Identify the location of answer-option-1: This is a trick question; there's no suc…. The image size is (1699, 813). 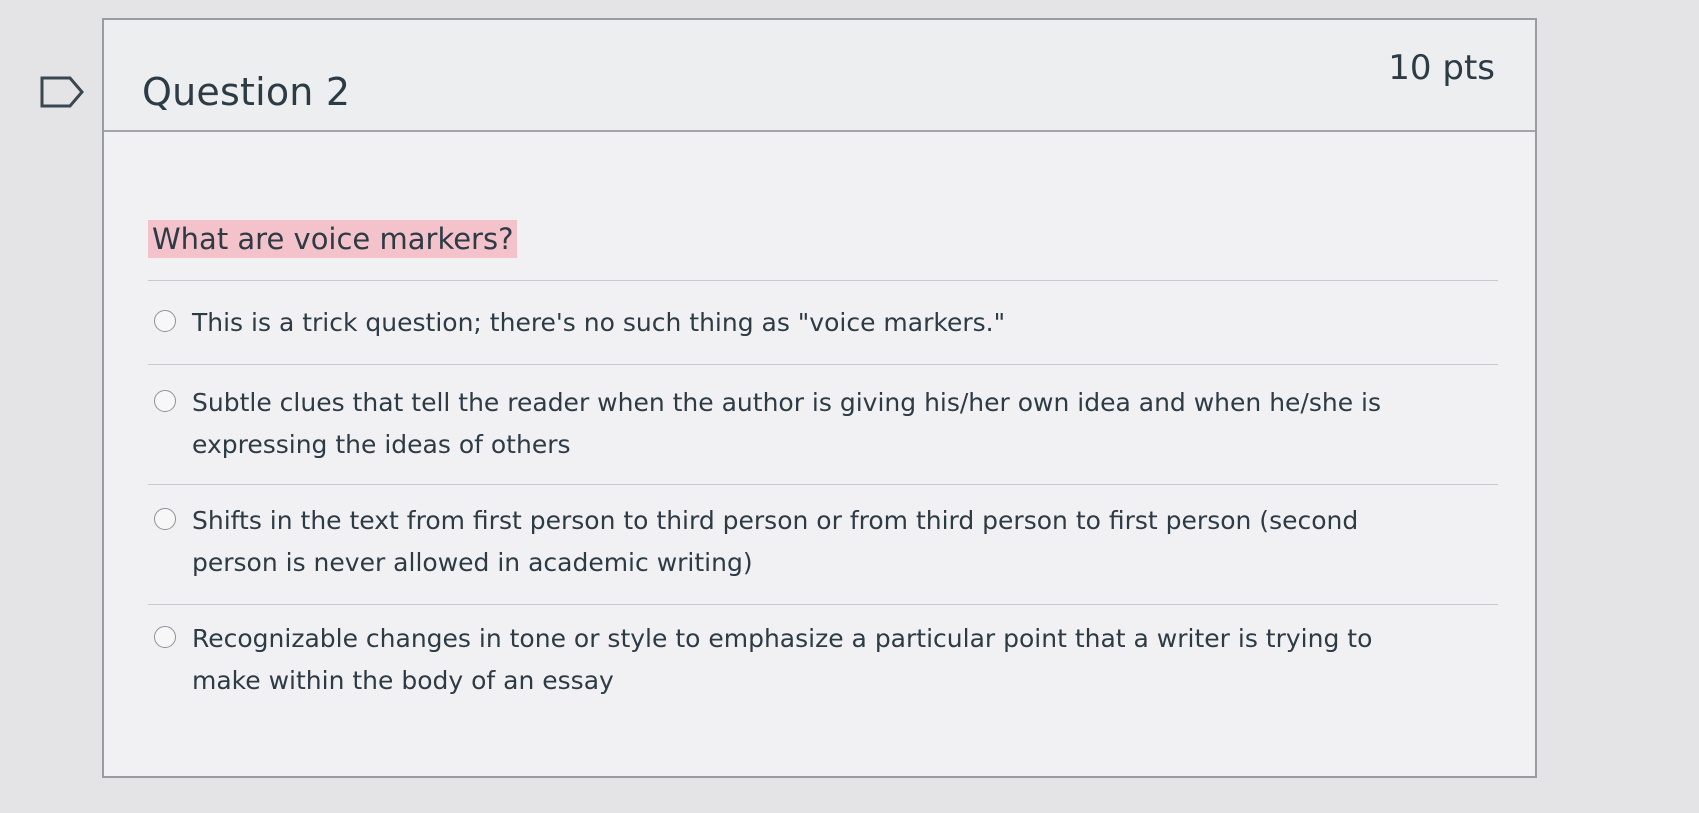
(579, 323).